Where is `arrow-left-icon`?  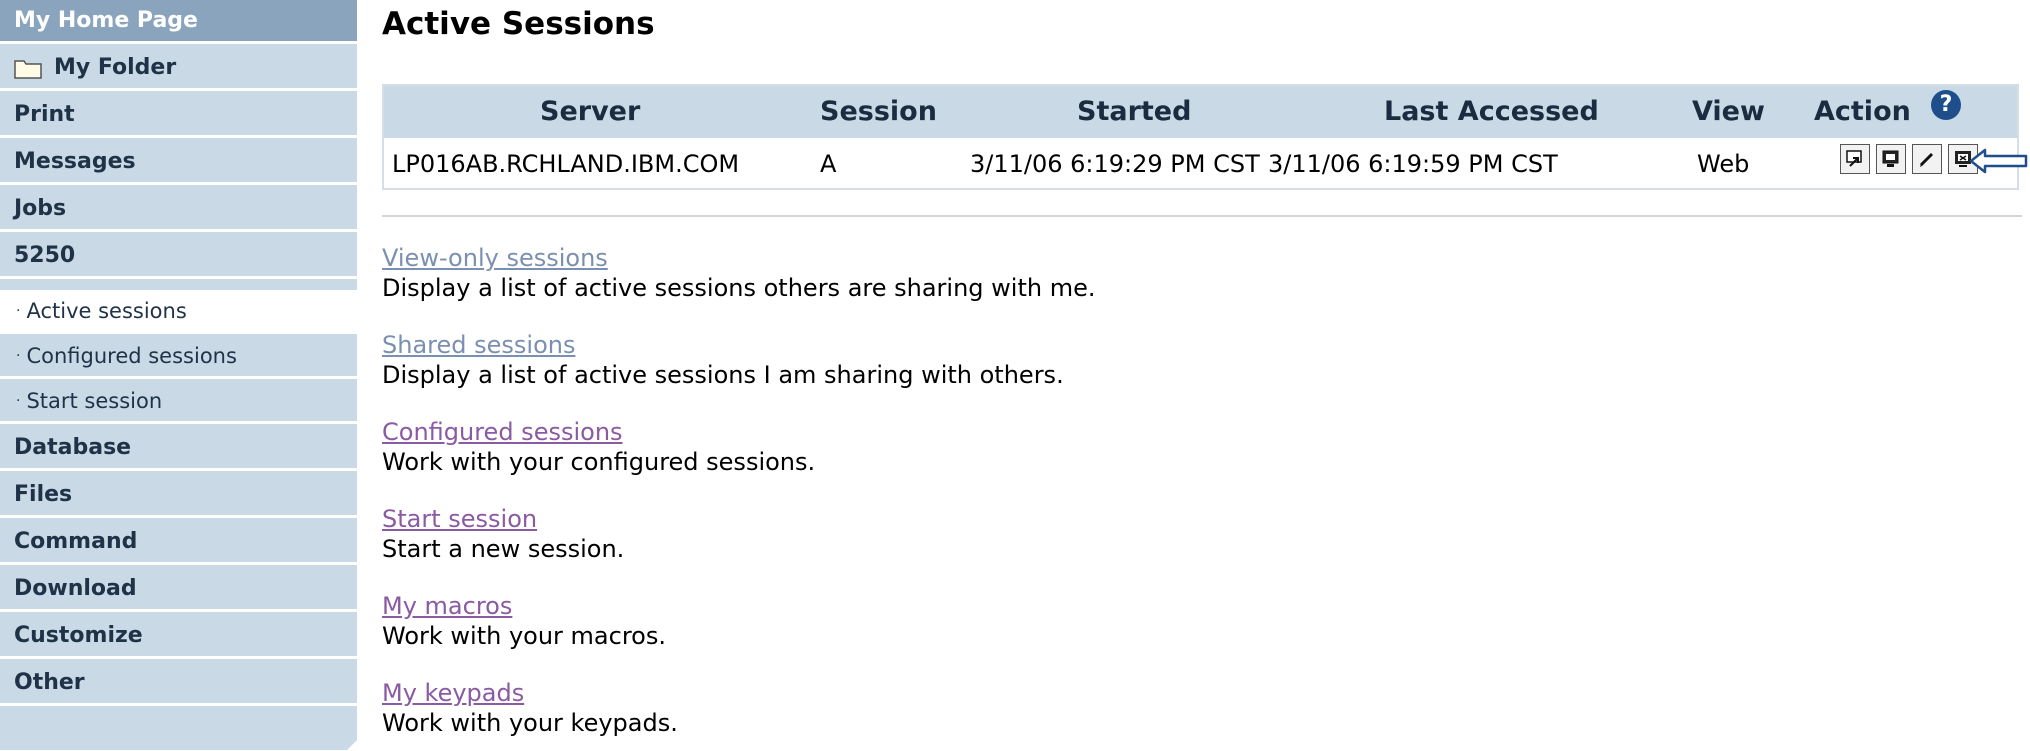
arrow-left-icon is located at coordinates (1998, 161).